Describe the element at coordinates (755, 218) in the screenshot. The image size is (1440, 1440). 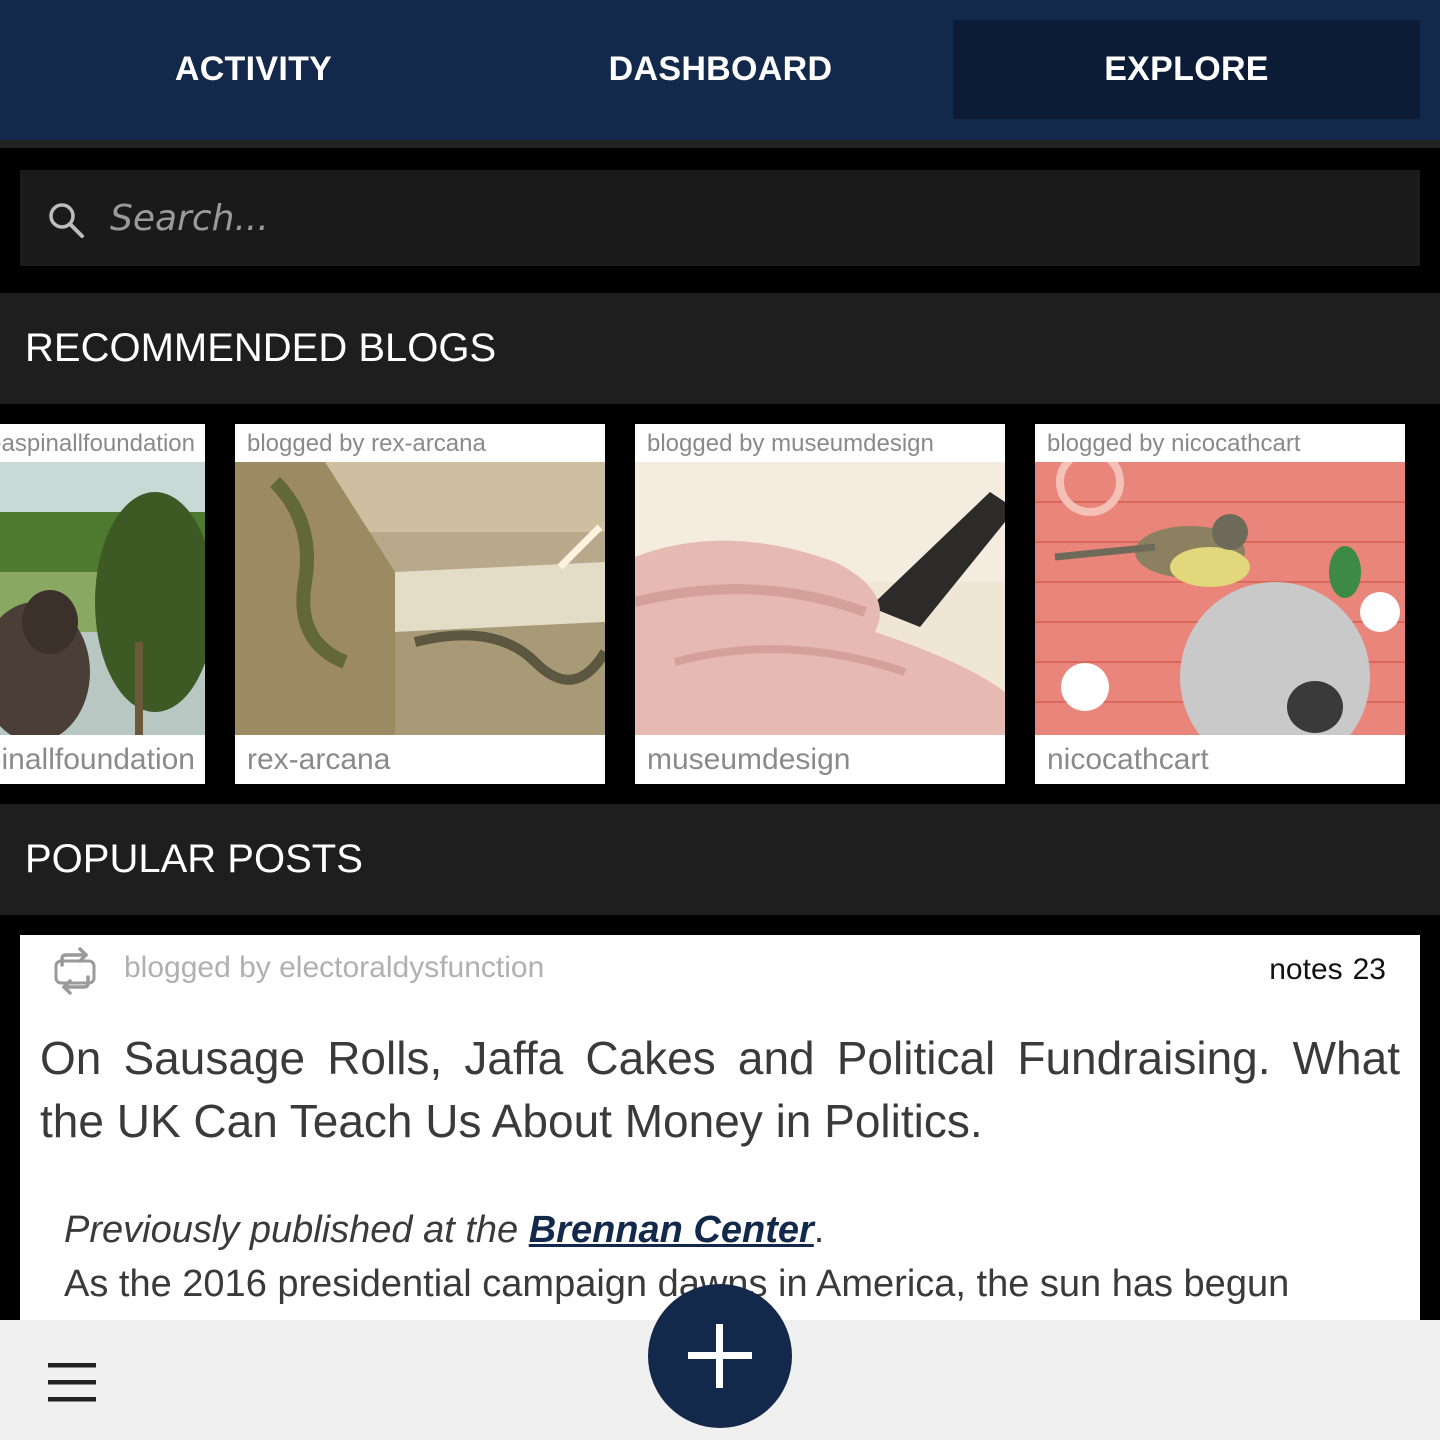
I see `search-input` at that location.